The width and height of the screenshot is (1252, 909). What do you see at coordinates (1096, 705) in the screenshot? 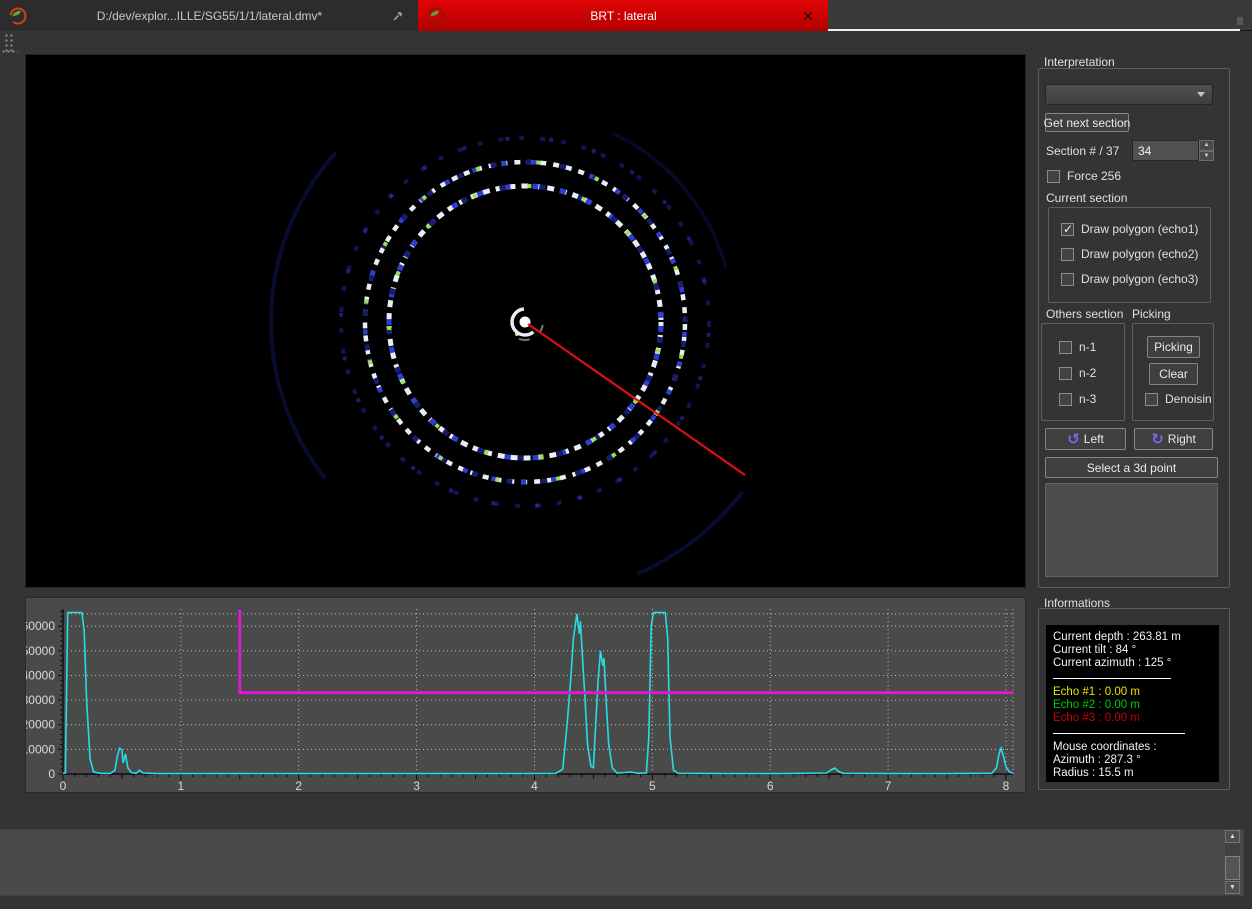
I see `echo2-value: Echo #2 : 0.00 m` at bounding box center [1096, 705].